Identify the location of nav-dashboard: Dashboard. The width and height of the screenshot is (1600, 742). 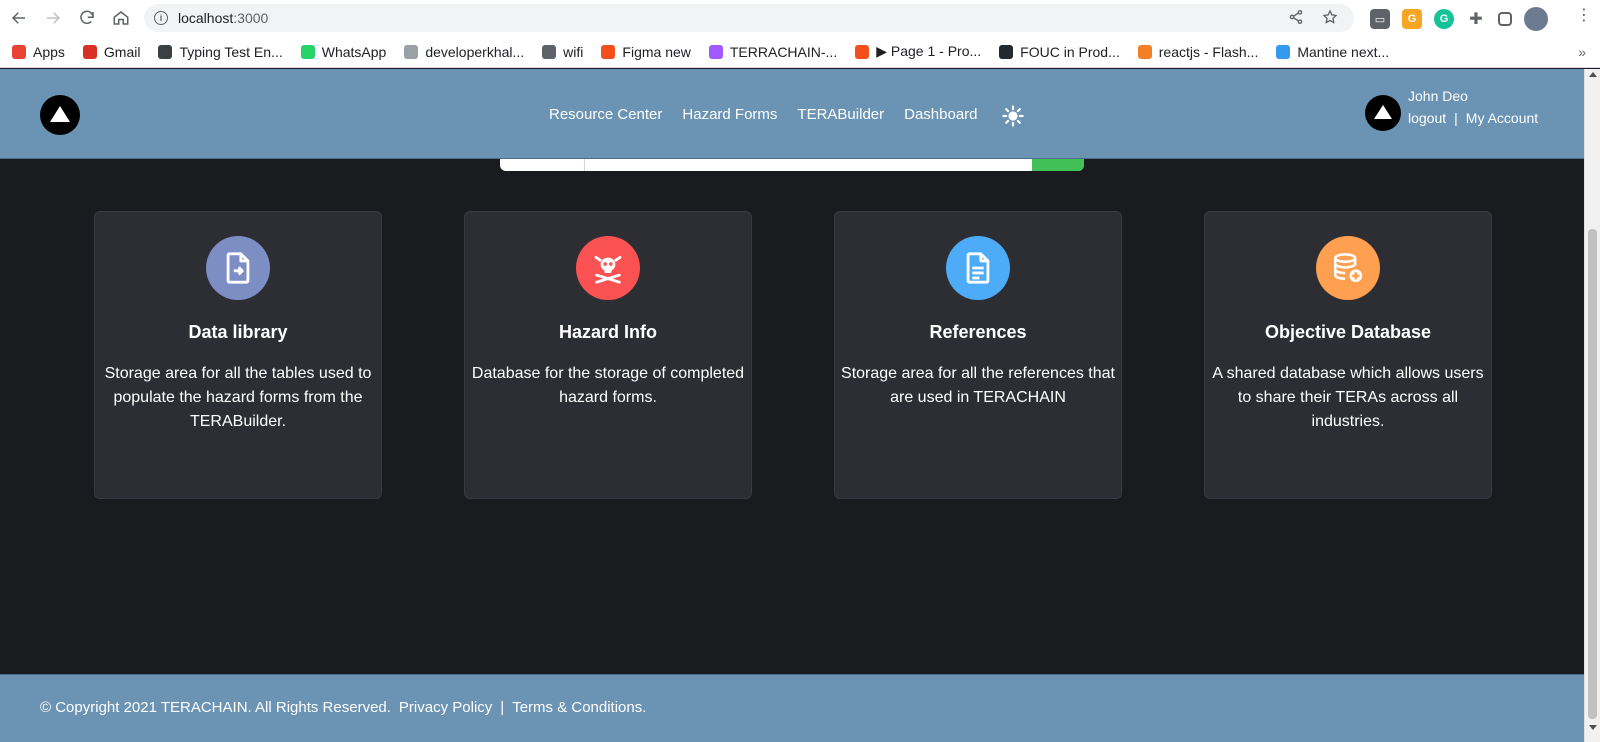
(940, 114).